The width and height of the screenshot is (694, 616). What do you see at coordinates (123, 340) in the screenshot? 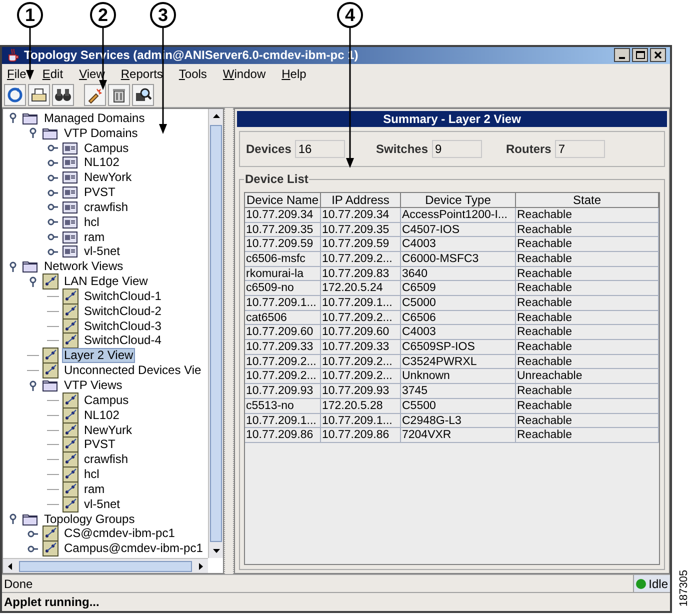
I see `tree-item: SwitchCloud-4` at bounding box center [123, 340].